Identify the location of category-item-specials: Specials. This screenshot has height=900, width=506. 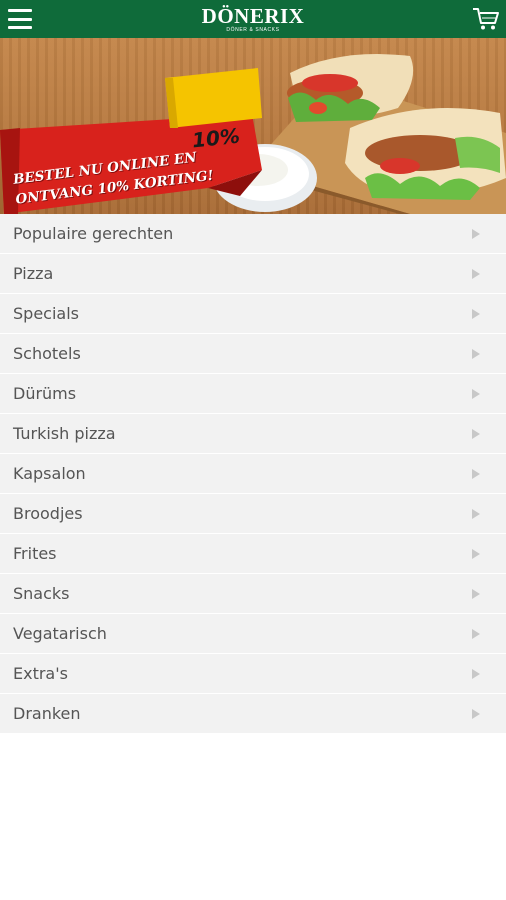
(253, 314).